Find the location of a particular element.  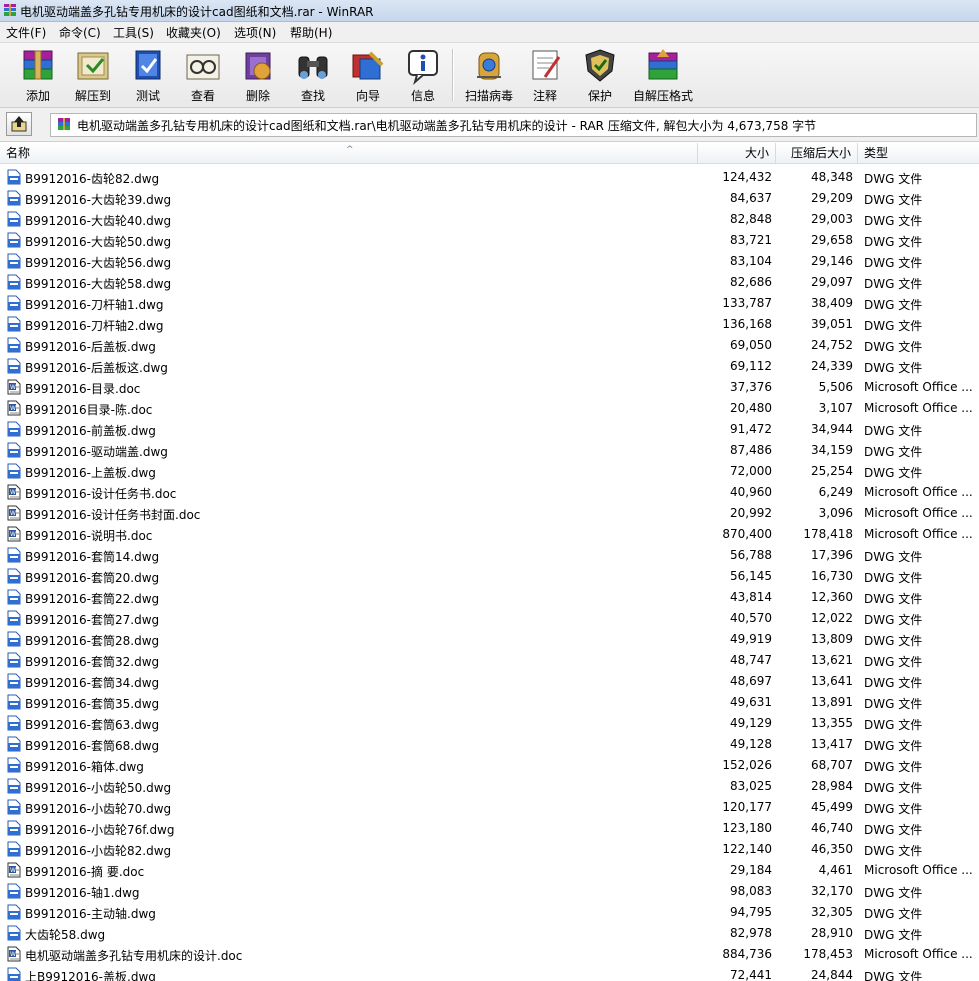

file-row: B9912016-套筒32.dwg 48,747 13,621 DWG 文件 is located at coordinates (489, 660).